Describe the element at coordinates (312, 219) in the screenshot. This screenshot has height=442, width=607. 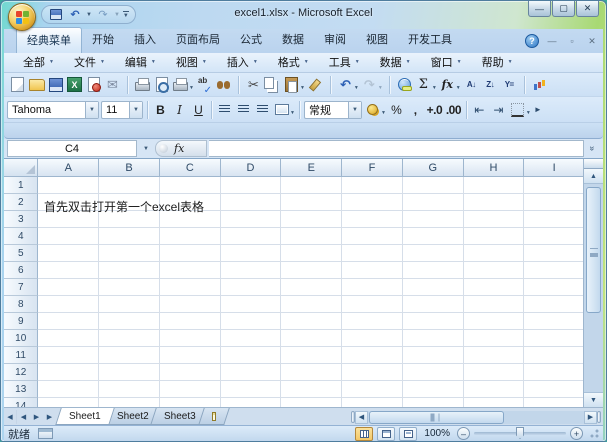
I see `cell-E3` at that location.